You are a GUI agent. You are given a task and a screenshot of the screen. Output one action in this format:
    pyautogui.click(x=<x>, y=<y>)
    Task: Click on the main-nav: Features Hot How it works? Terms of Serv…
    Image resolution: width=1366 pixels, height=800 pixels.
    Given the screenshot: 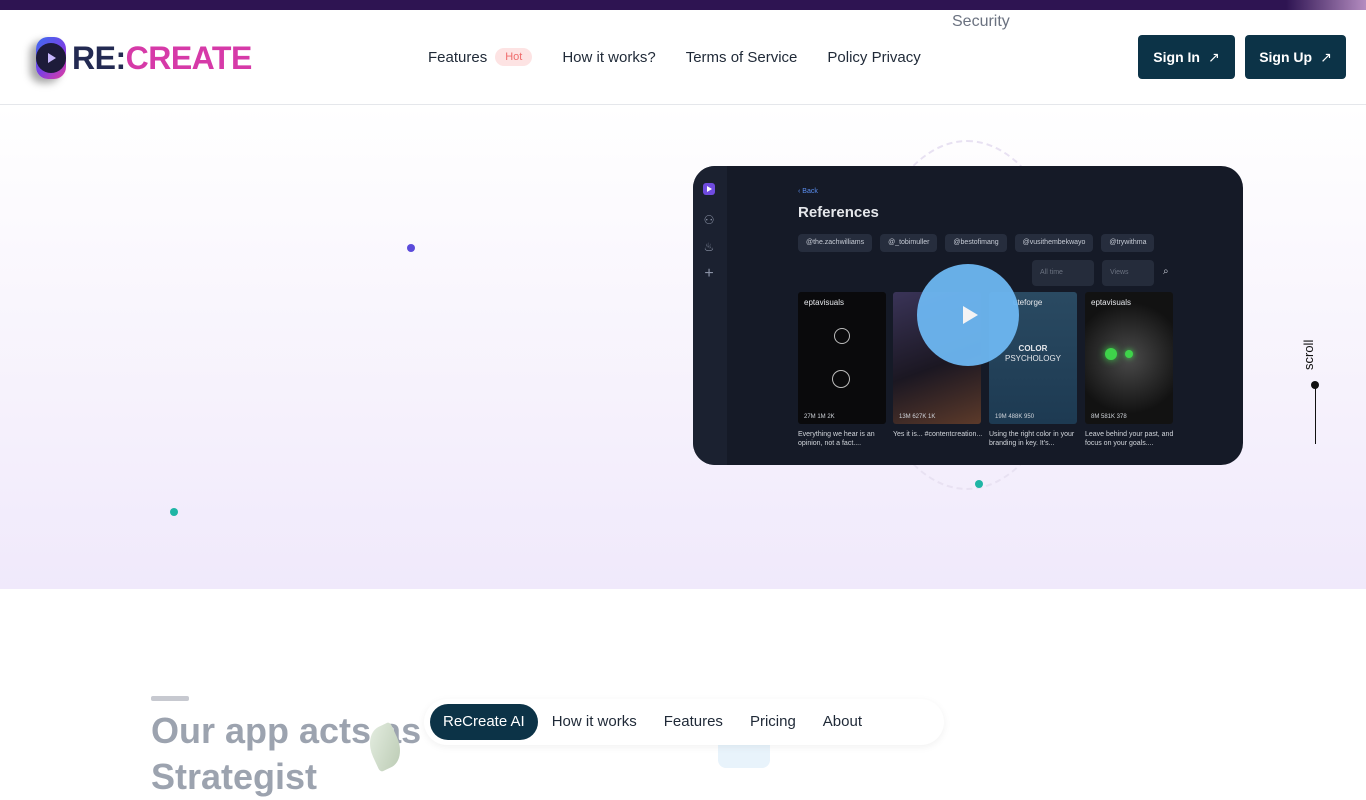 What is the action you would take?
    pyautogui.click(x=689, y=57)
    